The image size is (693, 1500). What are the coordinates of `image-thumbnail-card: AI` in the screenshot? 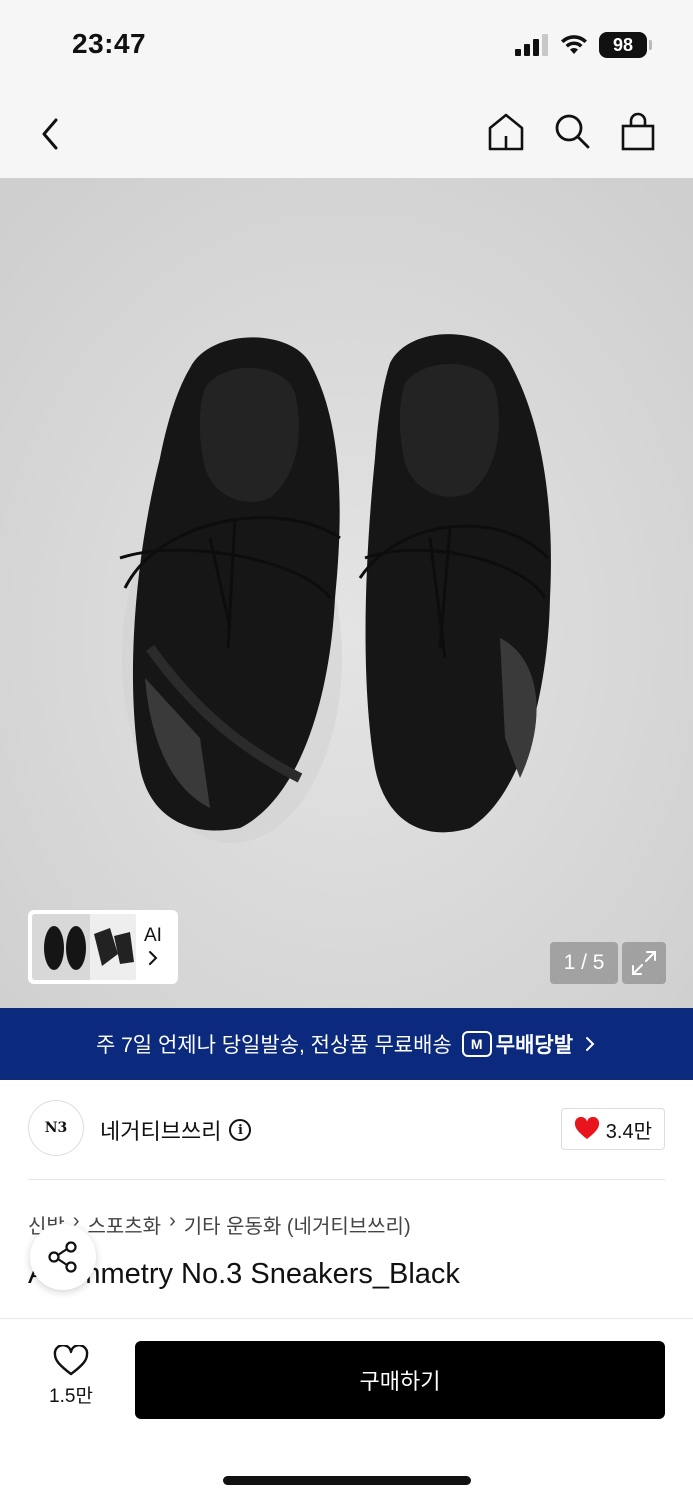 It's located at (103, 947).